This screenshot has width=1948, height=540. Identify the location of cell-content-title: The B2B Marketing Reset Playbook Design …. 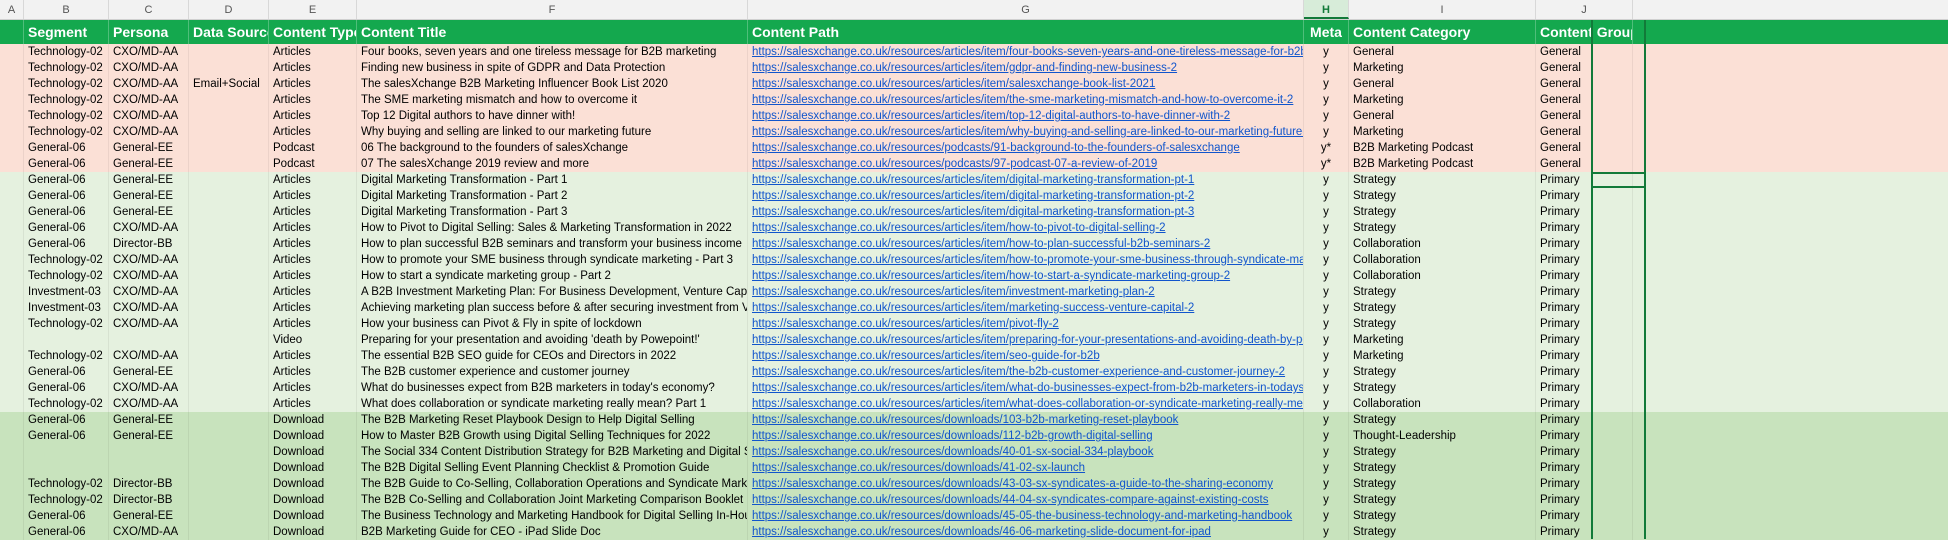
(552, 420).